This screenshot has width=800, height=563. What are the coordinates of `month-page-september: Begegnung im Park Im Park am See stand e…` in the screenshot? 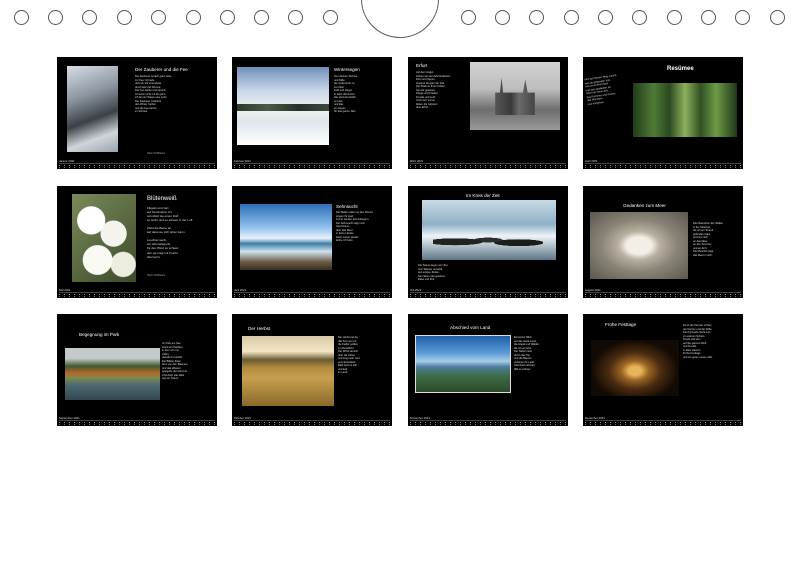 It's located at (137, 370).